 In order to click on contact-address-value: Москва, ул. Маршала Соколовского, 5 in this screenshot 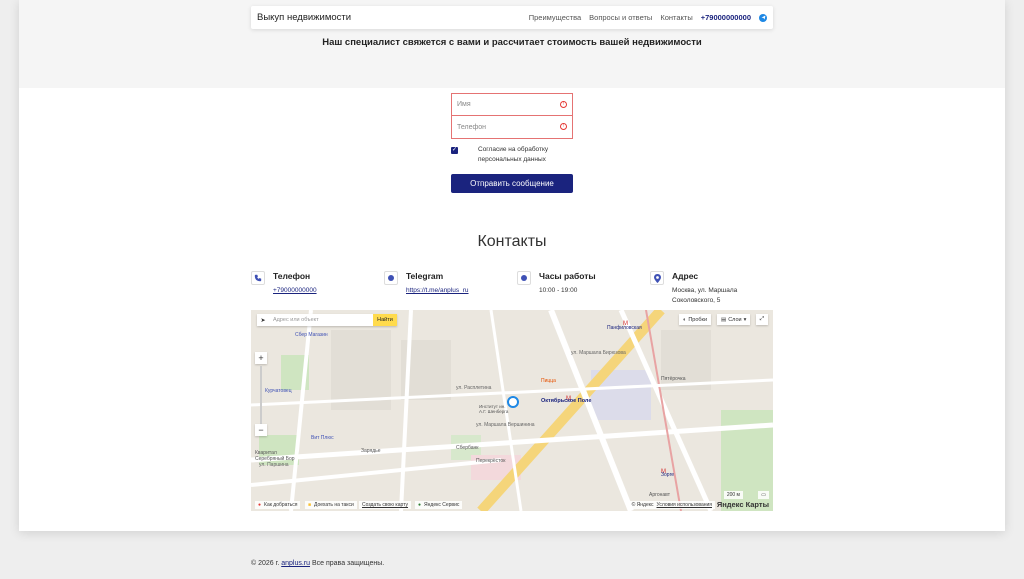, I will do `click(705, 295)`.